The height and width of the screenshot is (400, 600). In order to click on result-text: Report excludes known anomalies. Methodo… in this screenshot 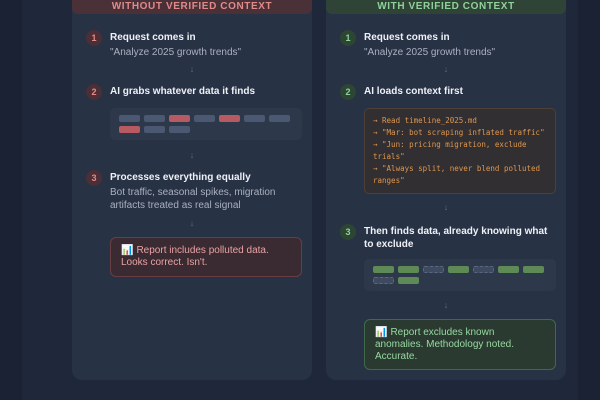, I will do `click(444, 344)`.